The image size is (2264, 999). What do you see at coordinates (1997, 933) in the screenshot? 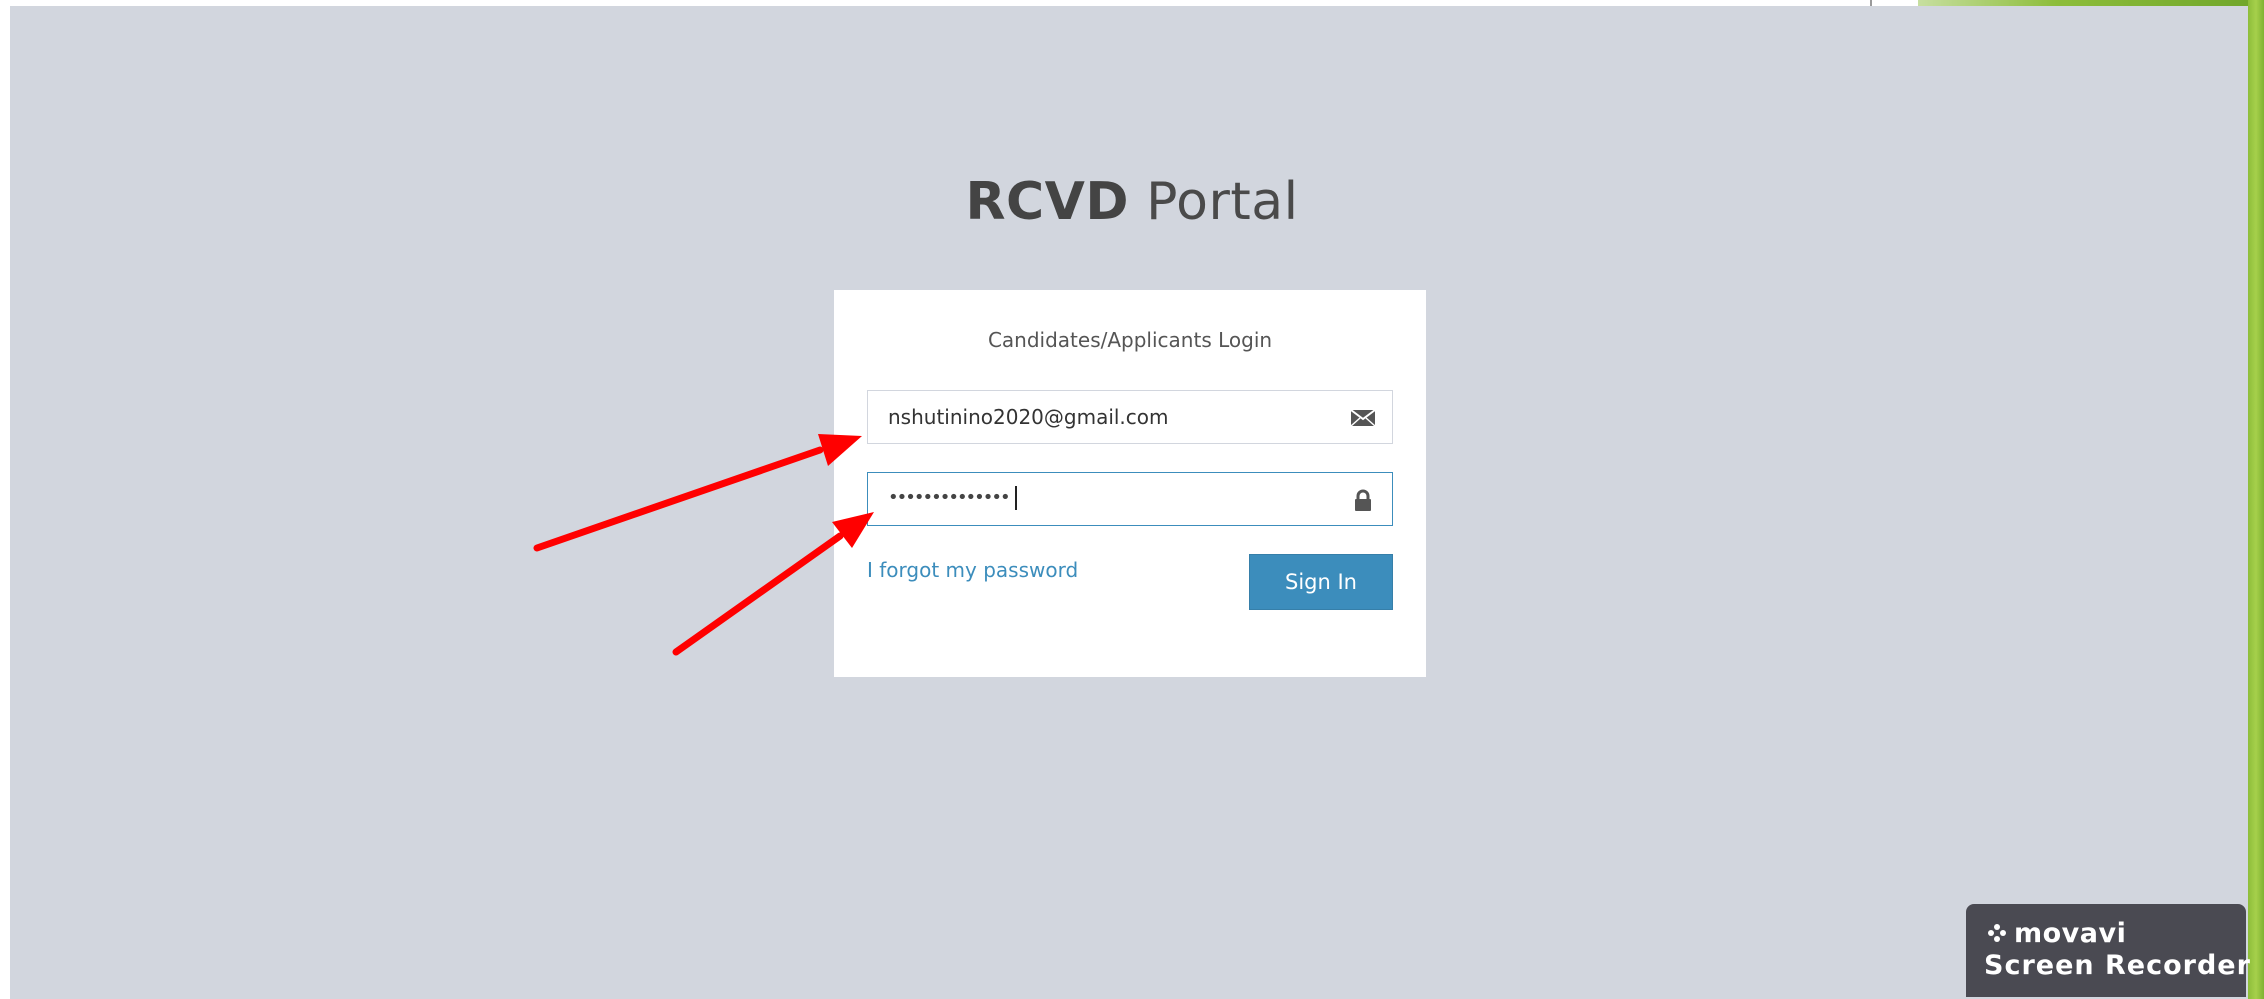
I see `movavi-logo-icon` at bounding box center [1997, 933].